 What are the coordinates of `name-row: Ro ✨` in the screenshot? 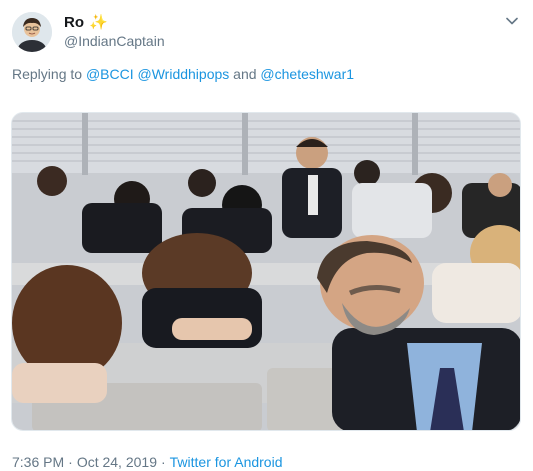 It's located at (86, 22).